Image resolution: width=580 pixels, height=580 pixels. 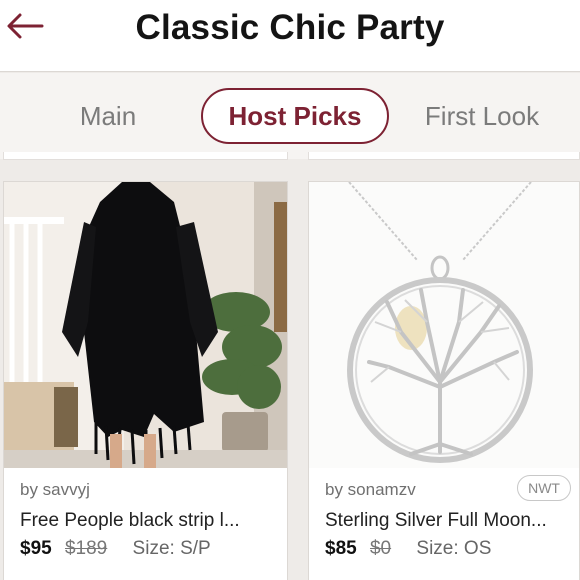 What do you see at coordinates (115, 549) in the screenshot?
I see `price-line: $95 $189 Size: S/P` at bounding box center [115, 549].